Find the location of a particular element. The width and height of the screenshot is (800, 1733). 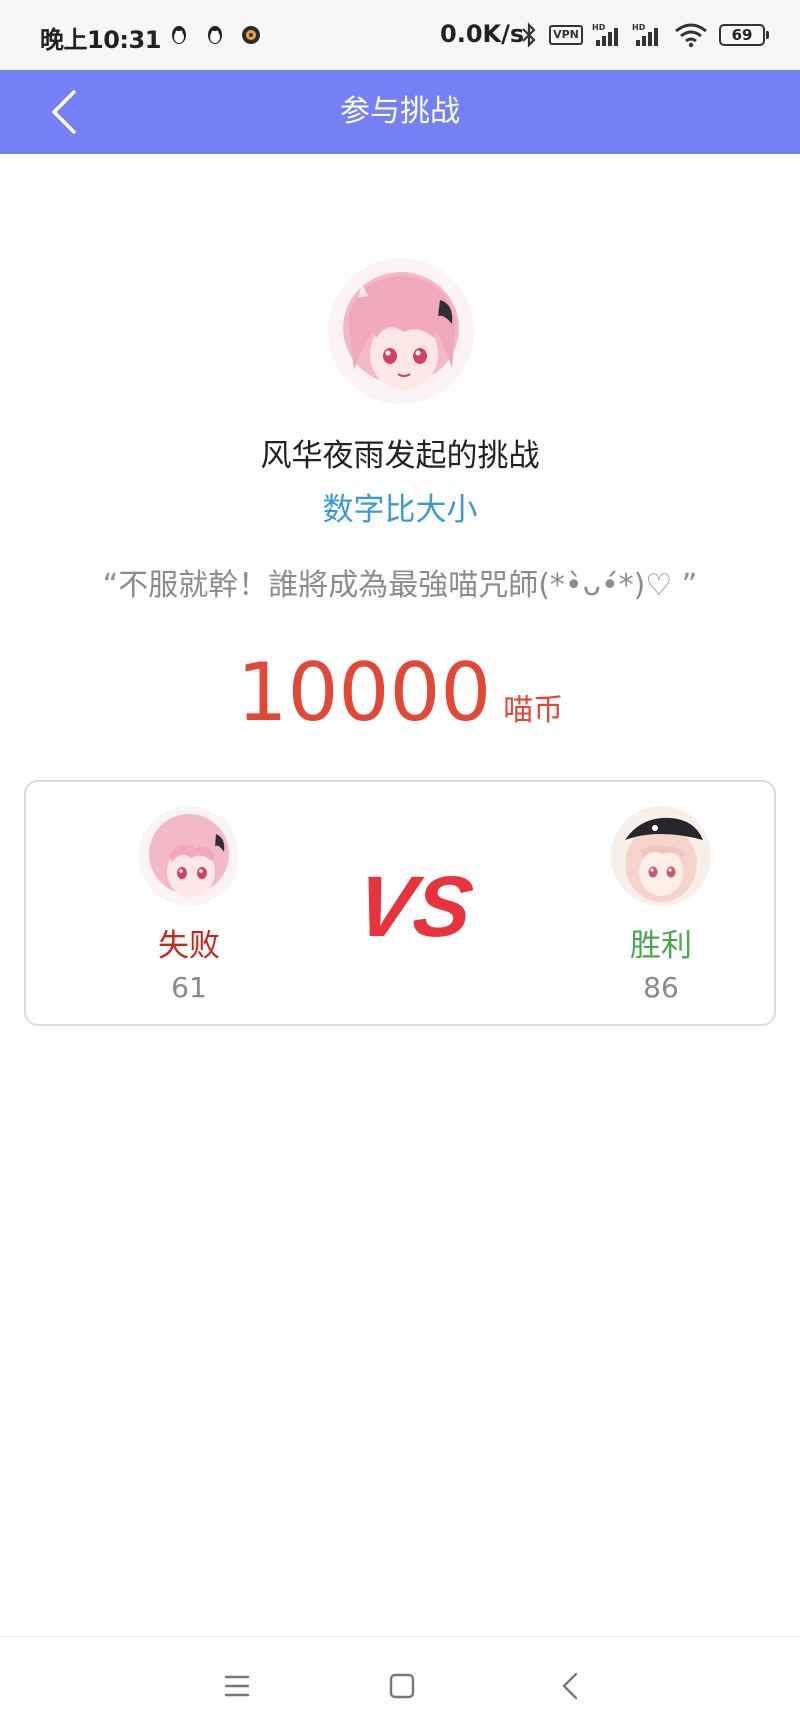

player-right-result: 胜利 is located at coordinates (661, 946).